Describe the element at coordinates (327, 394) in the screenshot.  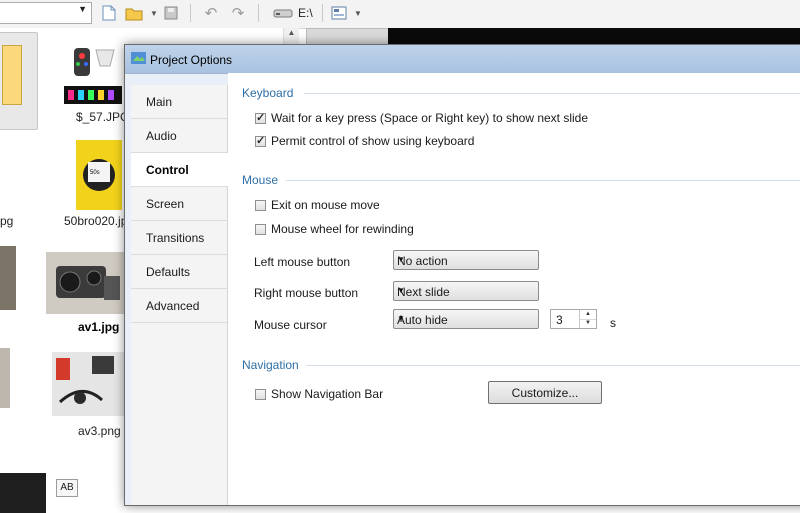
I see `show-nav-bar-label: Show Navigation Bar` at that location.